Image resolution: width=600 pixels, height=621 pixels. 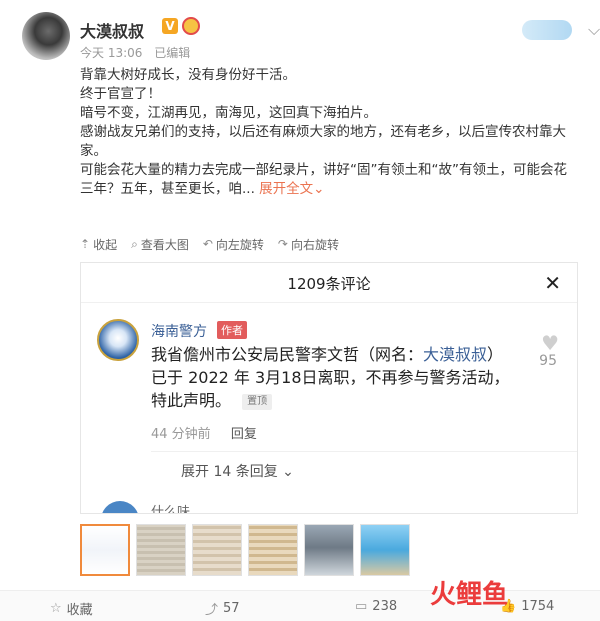 What do you see at coordinates (311, 37) in the screenshot?
I see `post-header: 大漠叔叔 V 今天 13:06 已编辑 ⌵` at bounding box center [311, 37].